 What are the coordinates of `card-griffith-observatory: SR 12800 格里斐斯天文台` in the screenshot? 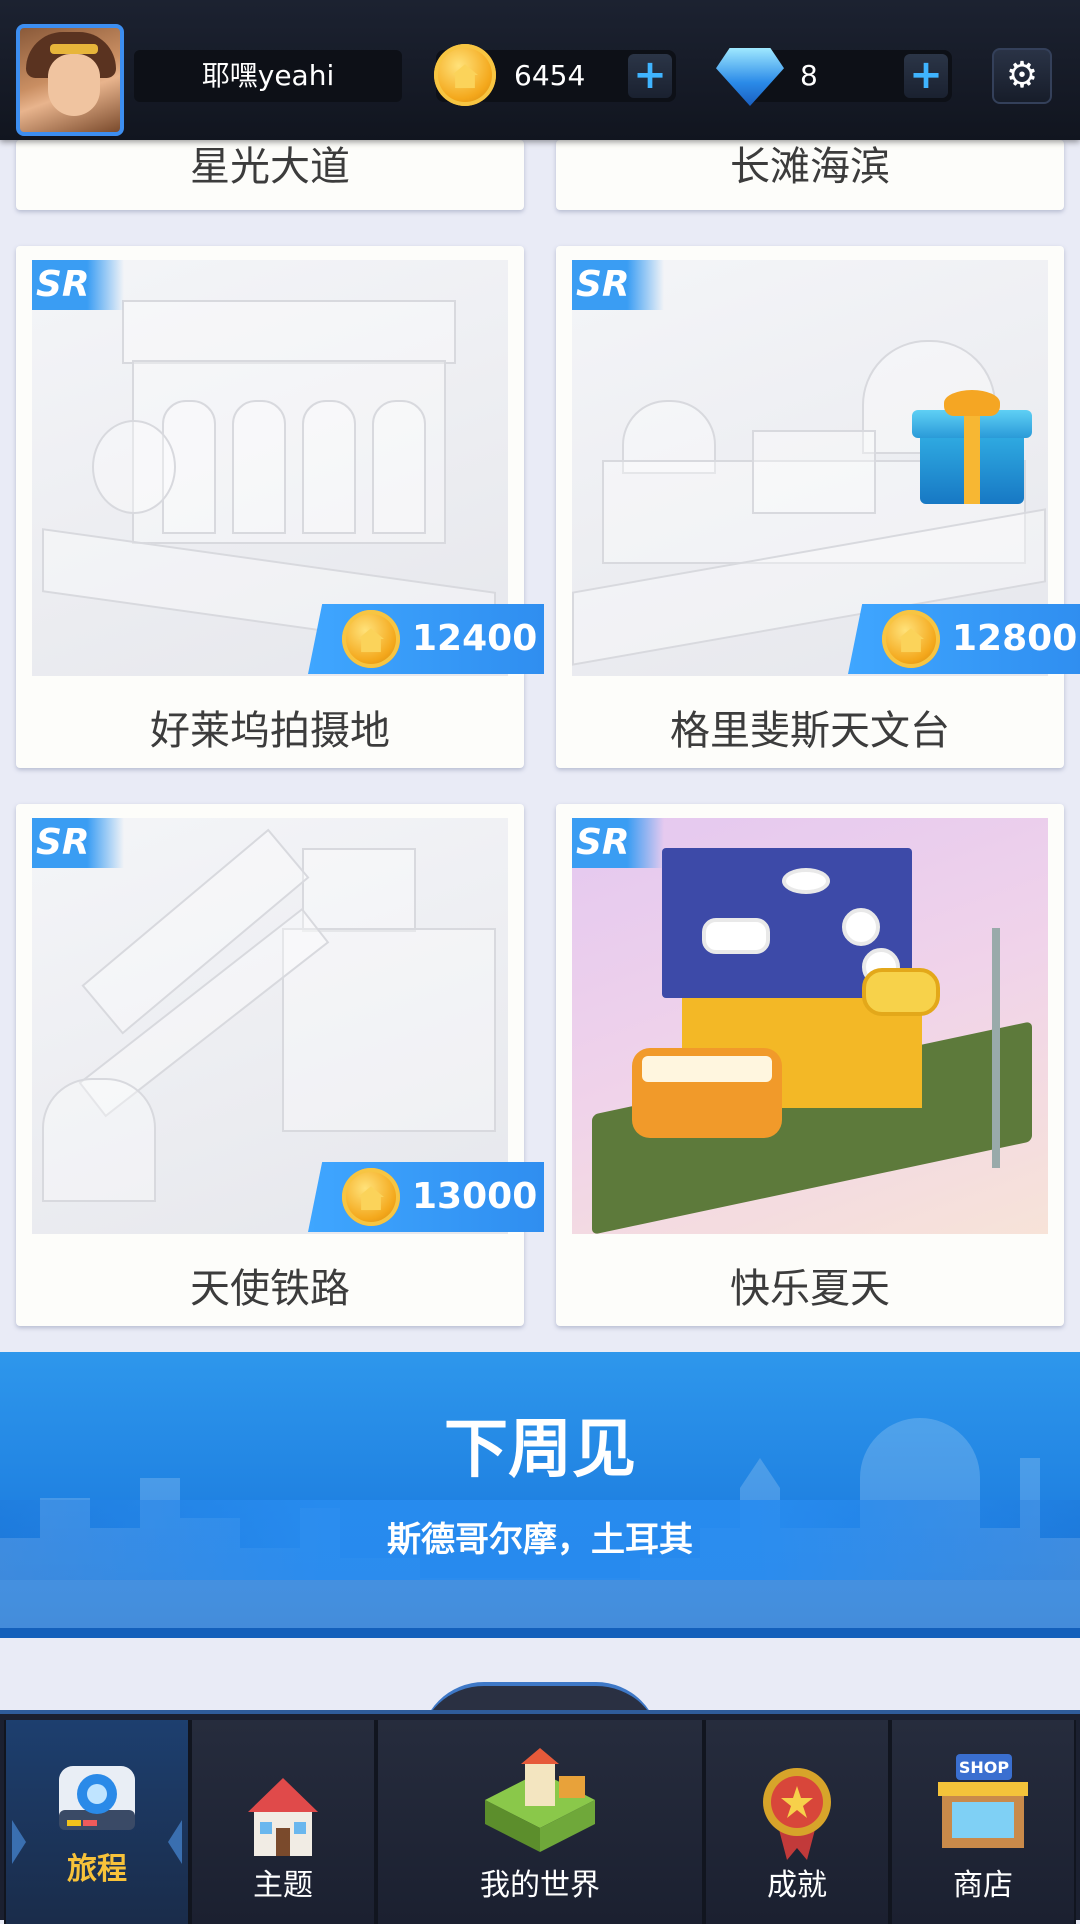 It's located at (818, 507).